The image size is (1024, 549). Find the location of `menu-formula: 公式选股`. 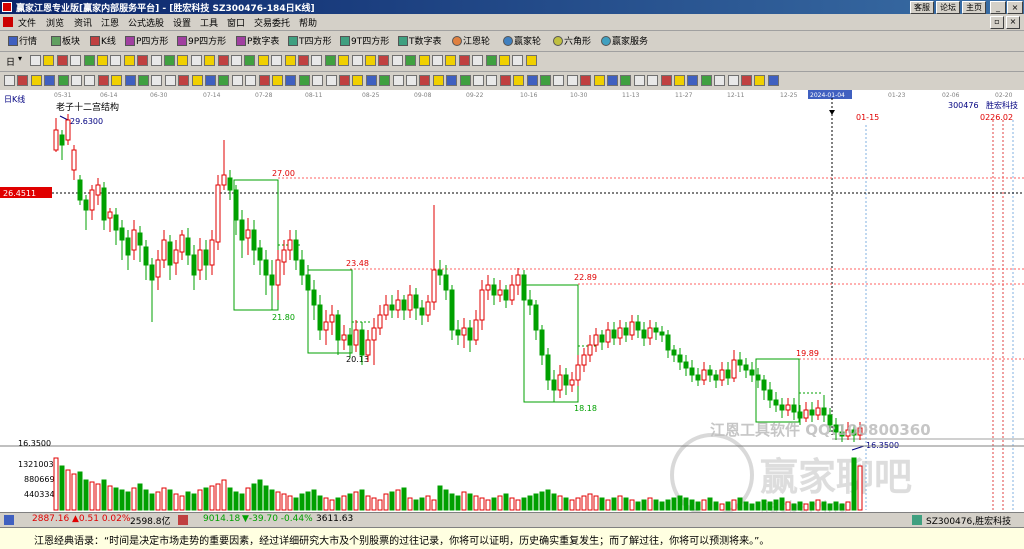

menu-formula: 公式选股 is located at coordinates (146, 22).